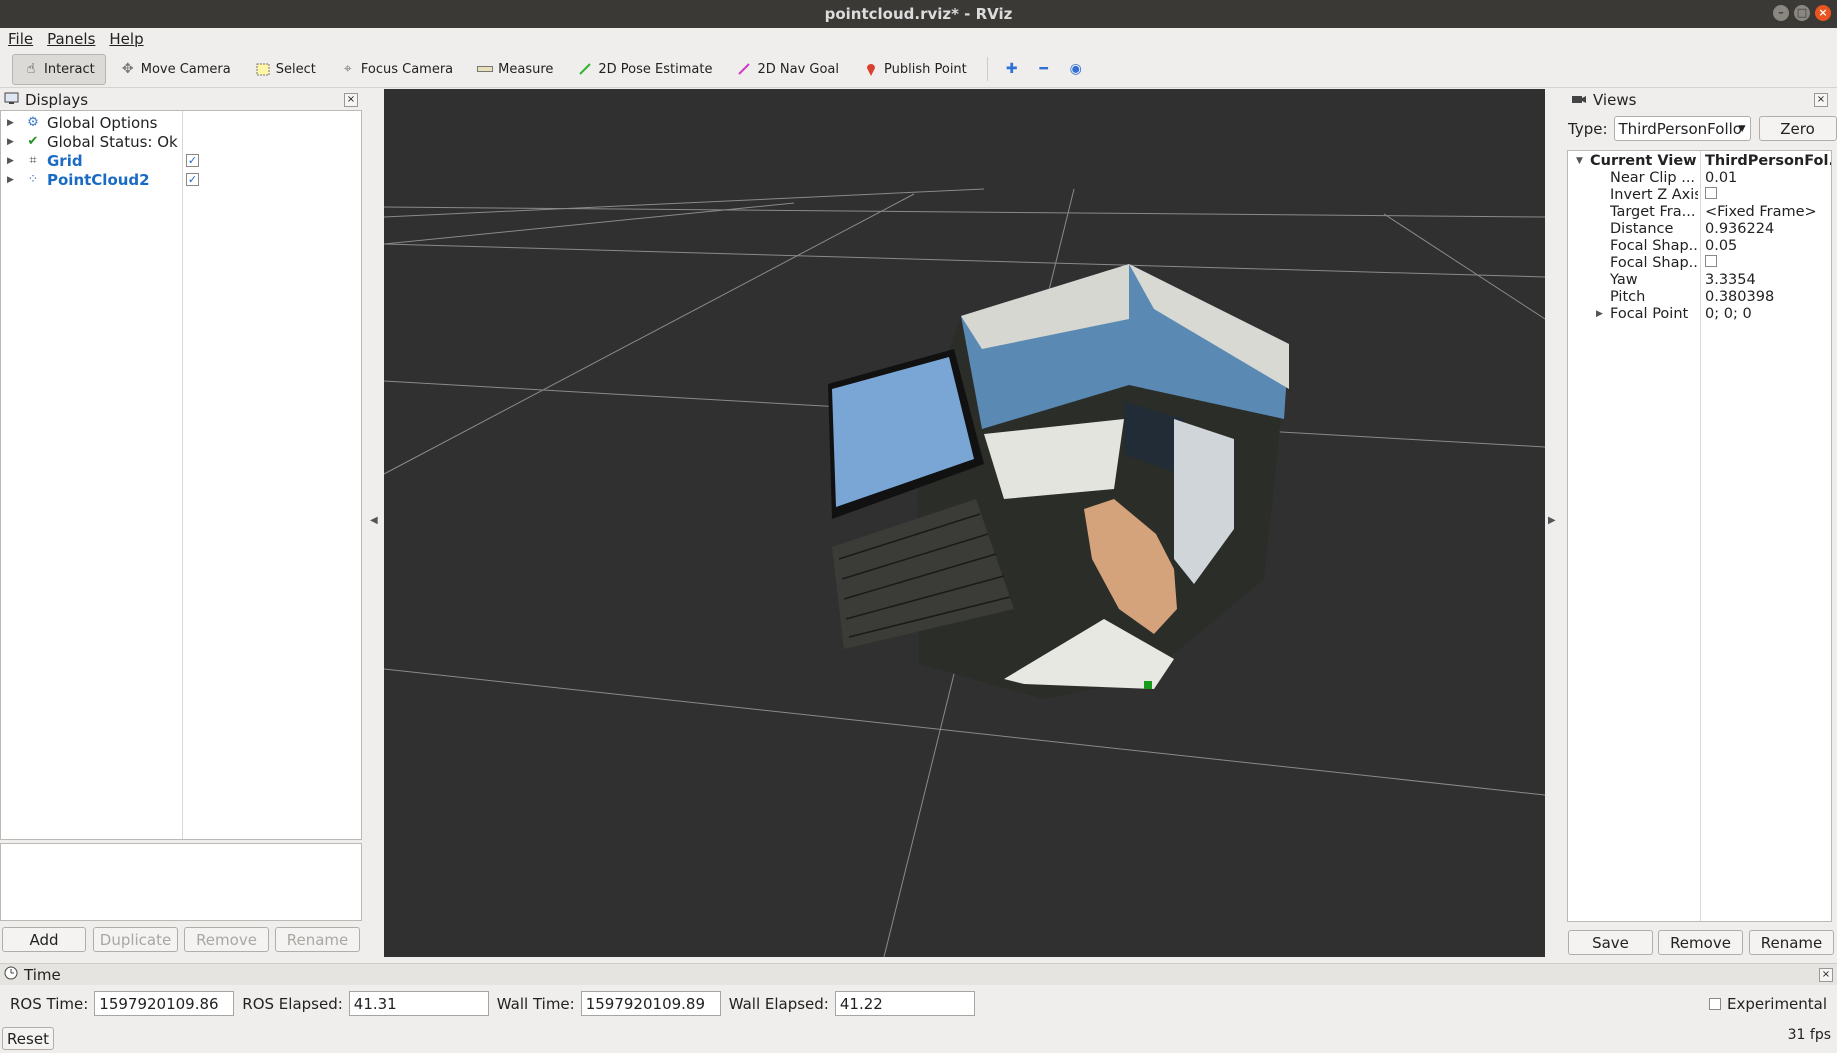 Image resolution: width=1837 pixels, height=1053 pixels. What do you see at coordinates (1699, 296) in the screenshot?
I see `property-row: Pitch 0.380398` at bounding box center [1699, 296].